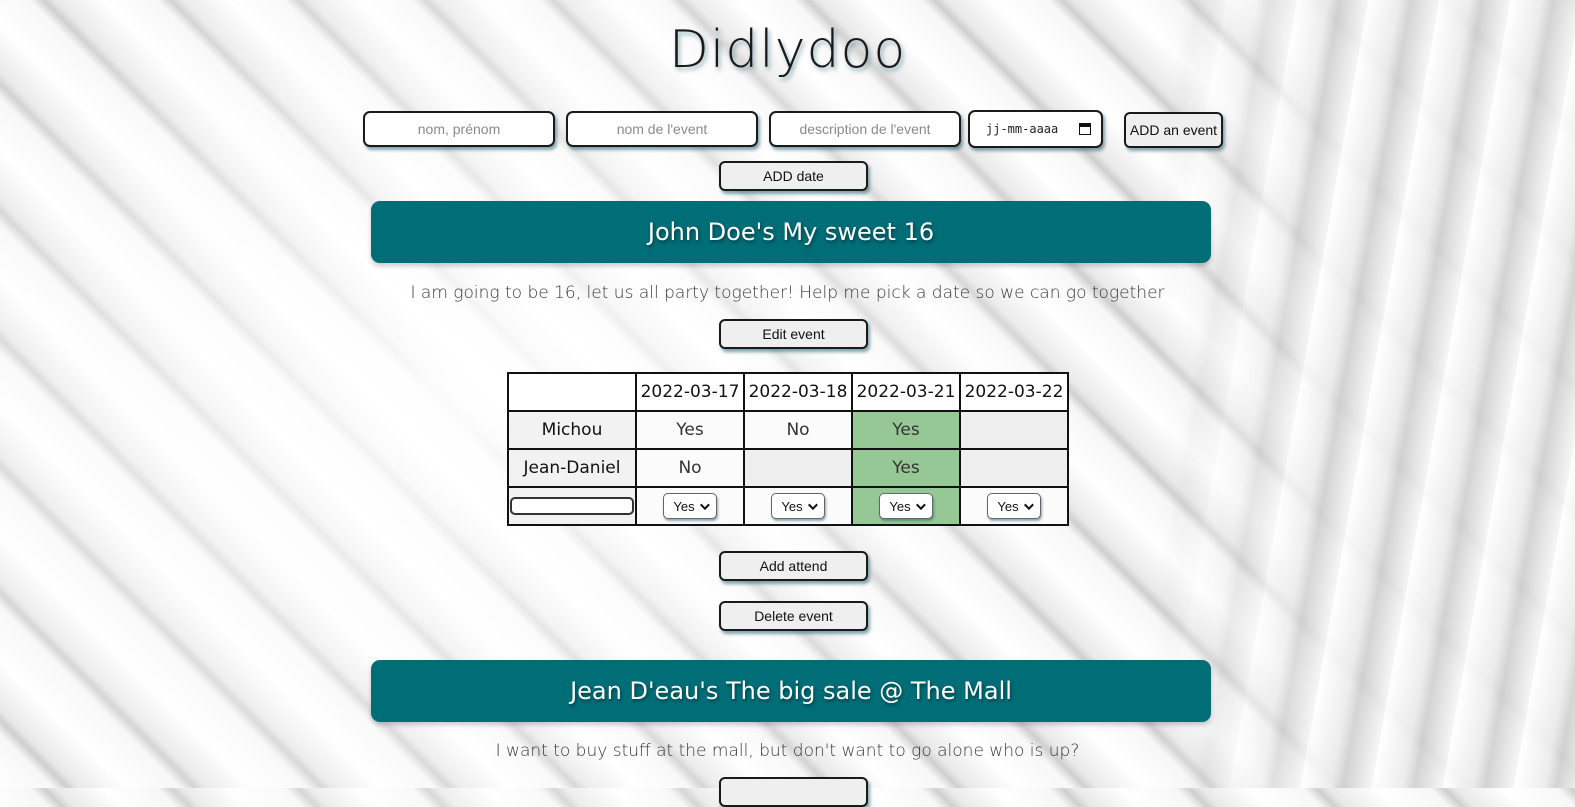  Describe the element at coordinates (793, 792) in the screenshot. I see `edit-event-button` at that location.